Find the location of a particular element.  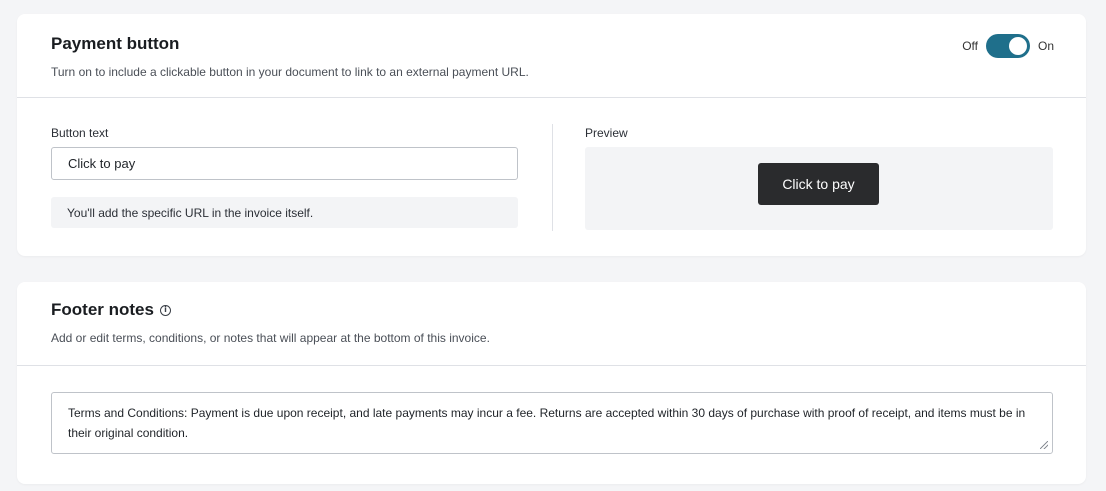

footer-notes-title-row: Footer notes i is located at coordinates (111, 310).